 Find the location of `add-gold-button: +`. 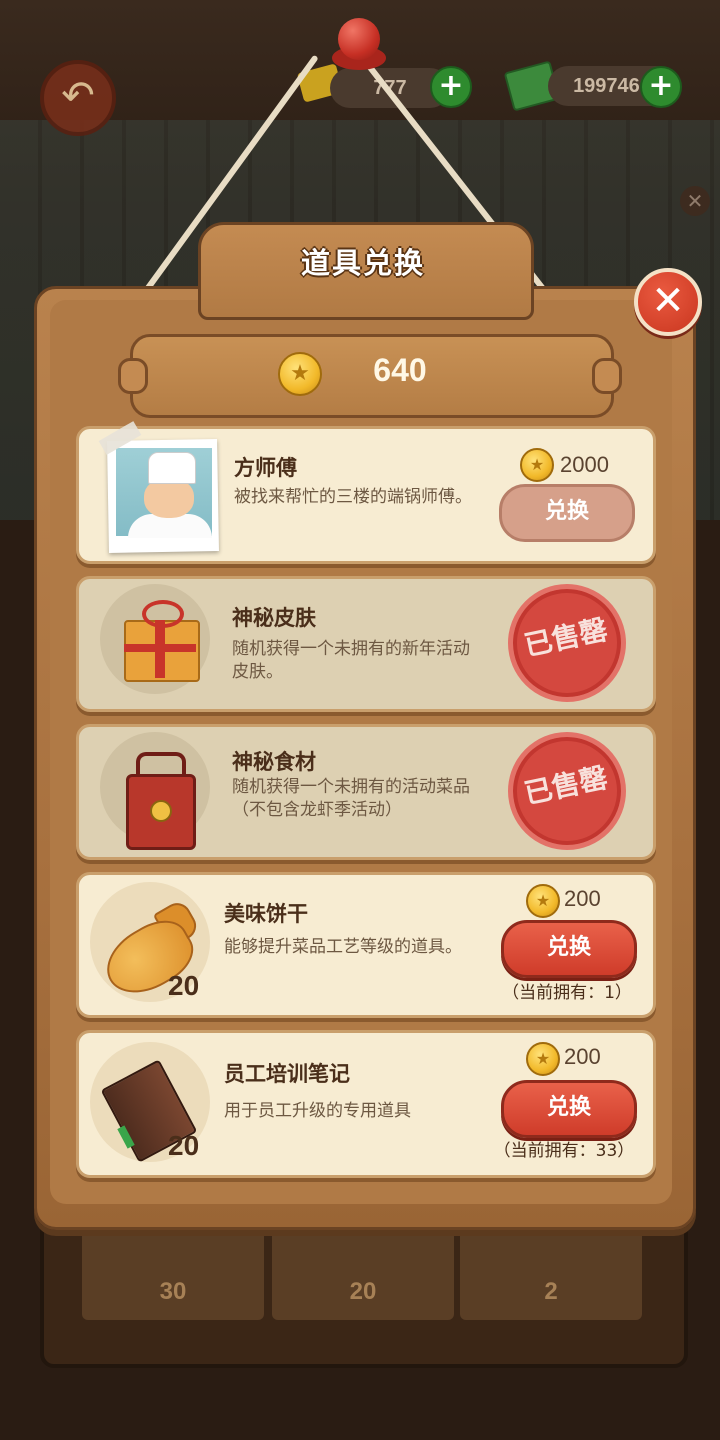

add-gold-button: + is located at coordinates (451, 87).